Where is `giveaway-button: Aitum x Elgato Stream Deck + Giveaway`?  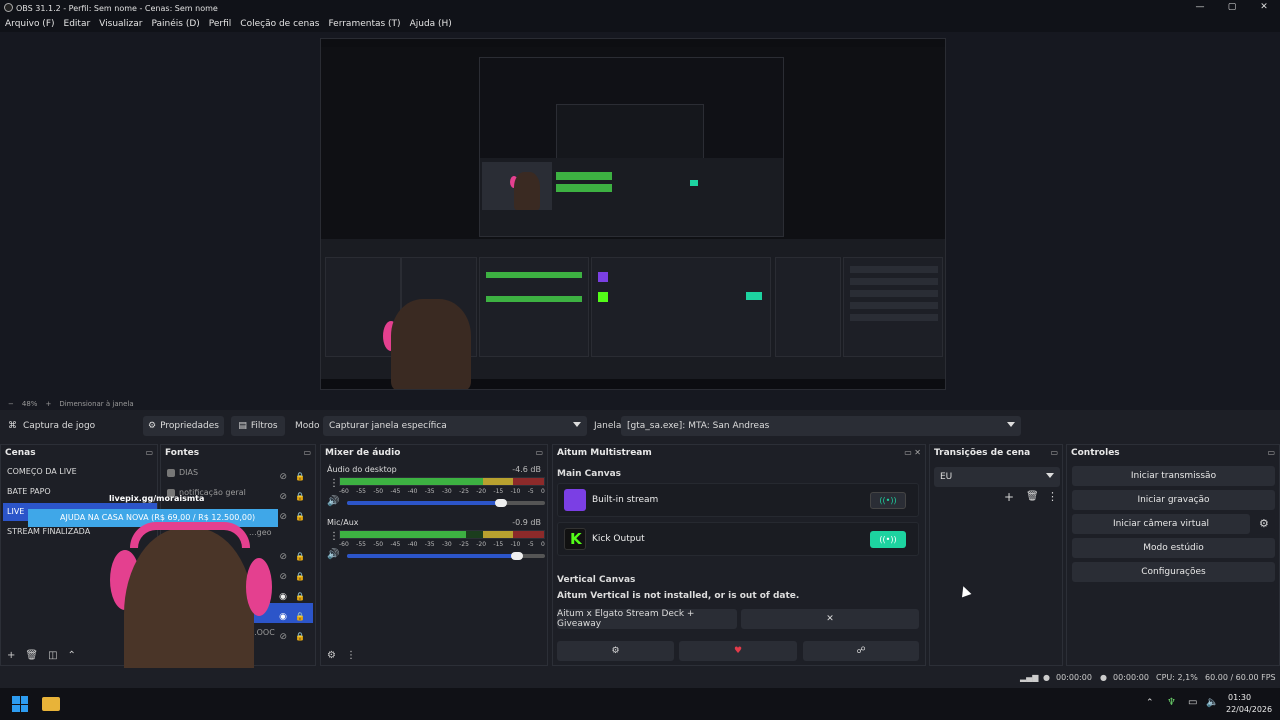 giveaway-button: Aitum x Elgato Stream Deck + Giveaway is located at coordinates (647, 619).